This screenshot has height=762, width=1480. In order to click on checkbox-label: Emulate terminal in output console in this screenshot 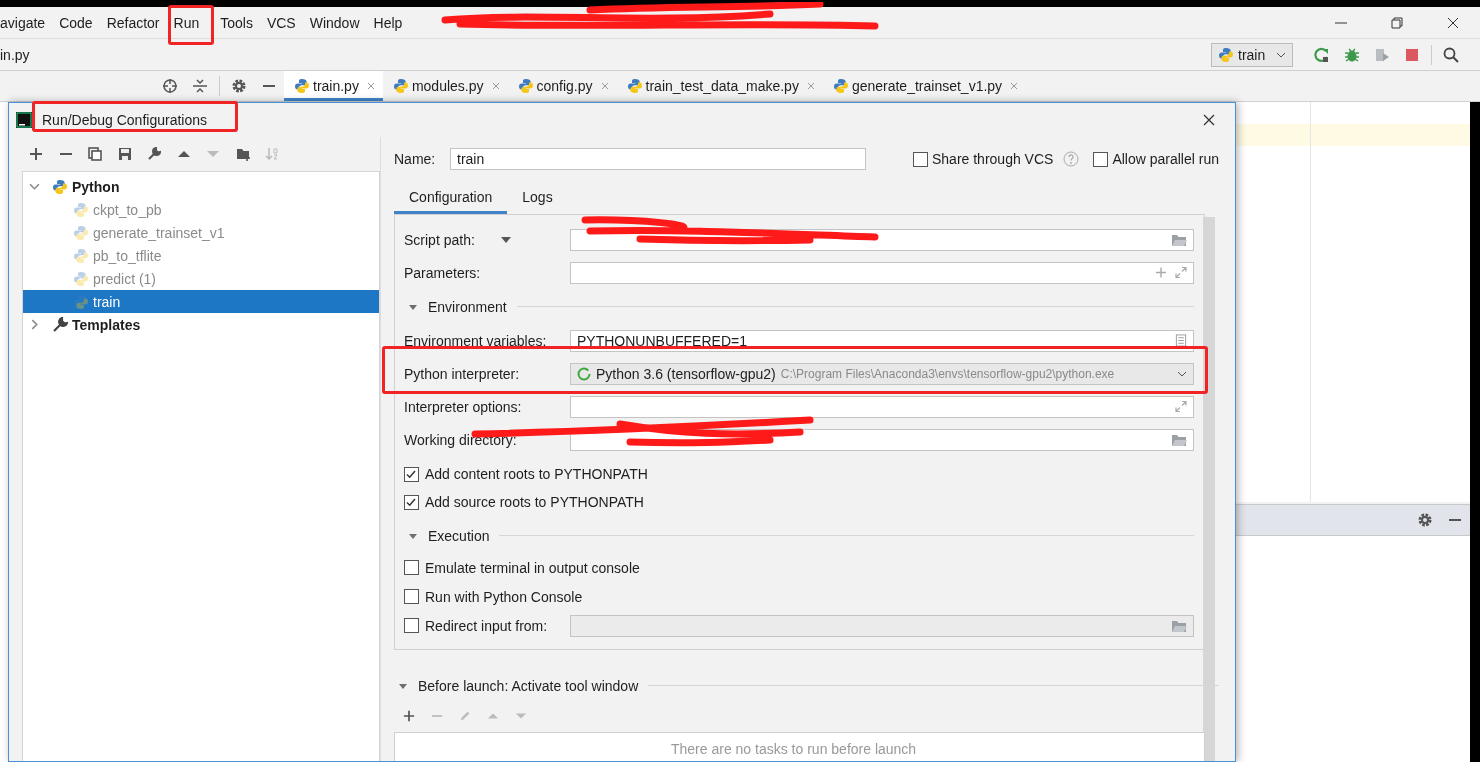, I will do `click(532, 567)`.